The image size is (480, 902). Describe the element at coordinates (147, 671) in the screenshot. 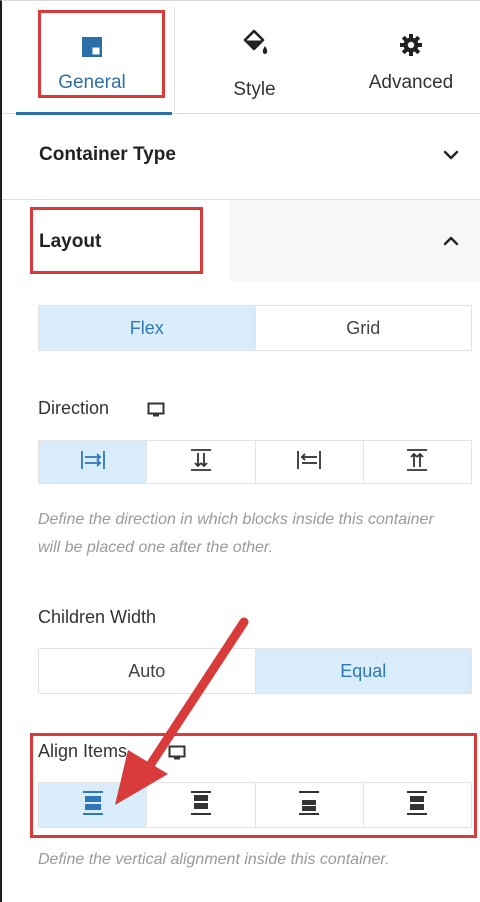

I see `width-auto-option: Auto` at that location.